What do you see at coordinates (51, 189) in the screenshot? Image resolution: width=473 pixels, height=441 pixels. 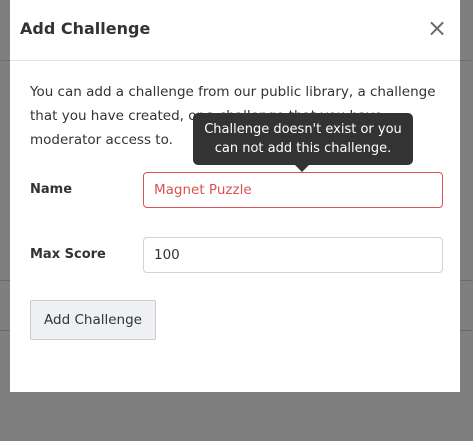 I see `name-label: Name` at bounding box center [51, 189].